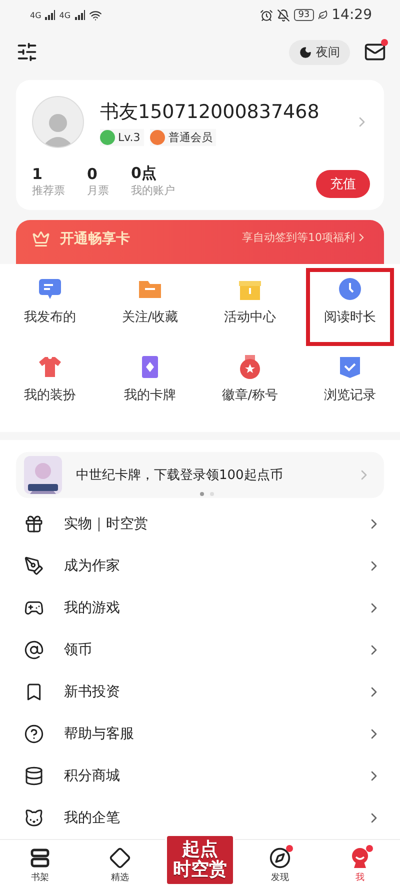  What do you see at coordinates (200, 650) in the screenshot?
I see `menu-item: 领币` at bounding box center [200, 650].